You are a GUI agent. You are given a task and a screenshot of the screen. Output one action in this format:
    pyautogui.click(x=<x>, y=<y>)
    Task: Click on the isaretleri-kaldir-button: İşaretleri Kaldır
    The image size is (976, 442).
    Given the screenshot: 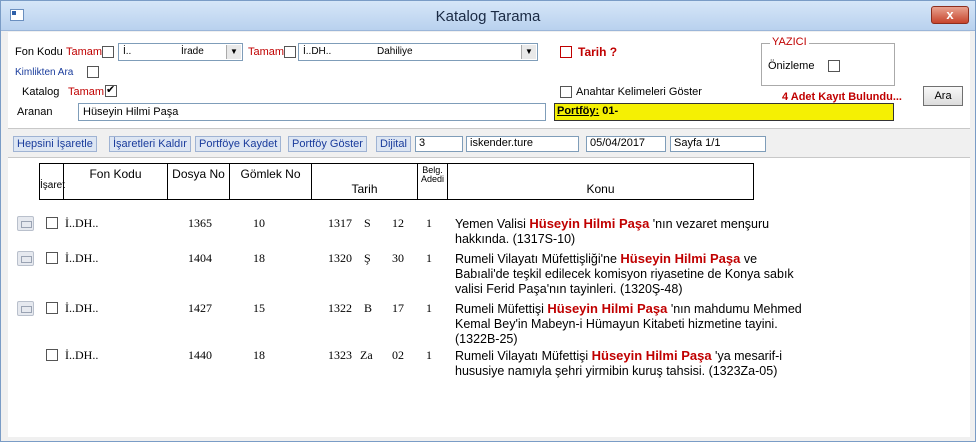 What is the action you would take?
    pyautogui.click(x=150, y=144)
    